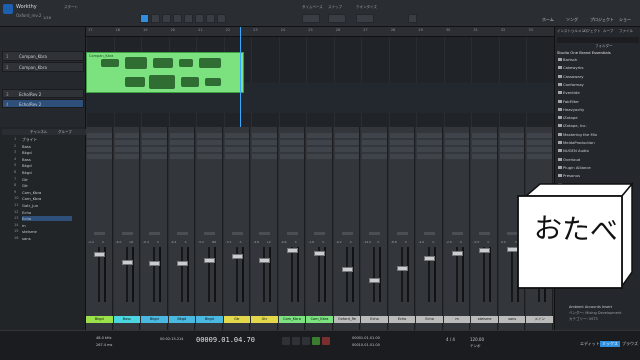 The image size is (640, 360). Describe the element at coordinates (429, 319) in the screenshot. I see `channel-name-label: Echo` at that location.